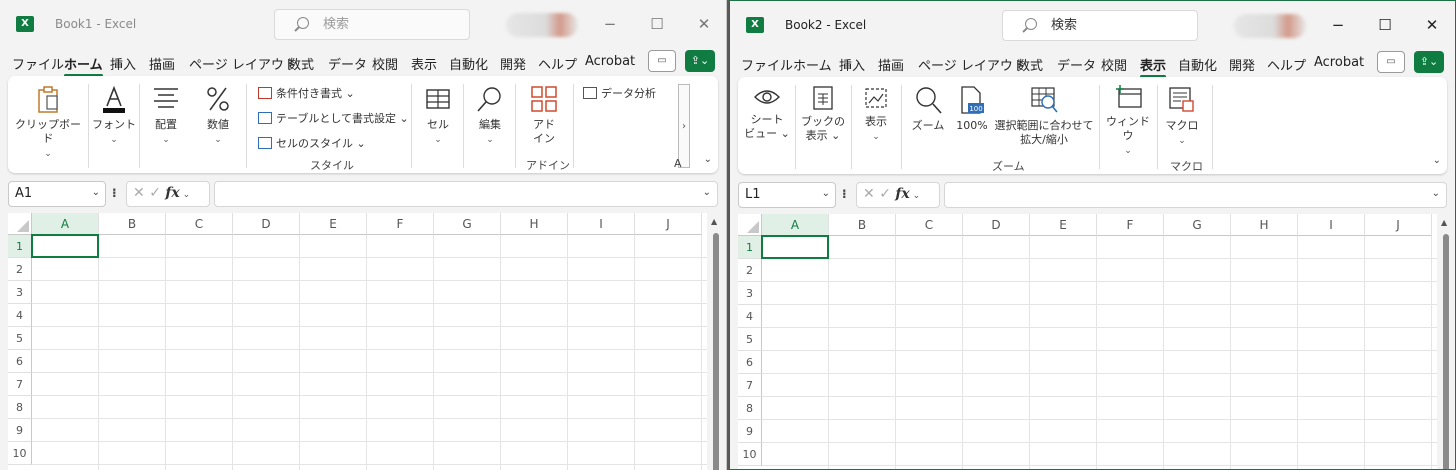 The height and width of the screenshot is (470, 1456). I want to click on expand-formula-icon: ⌄, so click(1436, 193).